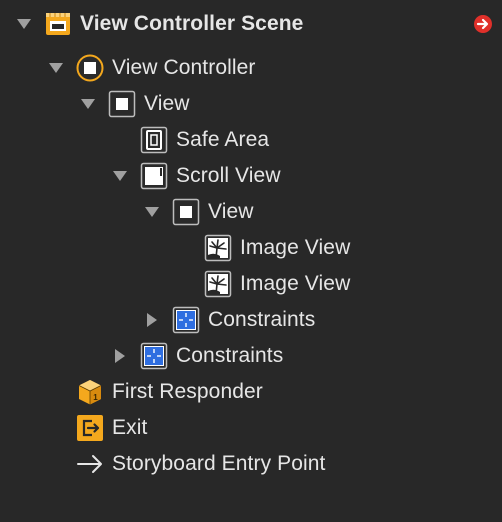  I want to click on outline-row-safe-area: Safe Area, so click(251, 140).